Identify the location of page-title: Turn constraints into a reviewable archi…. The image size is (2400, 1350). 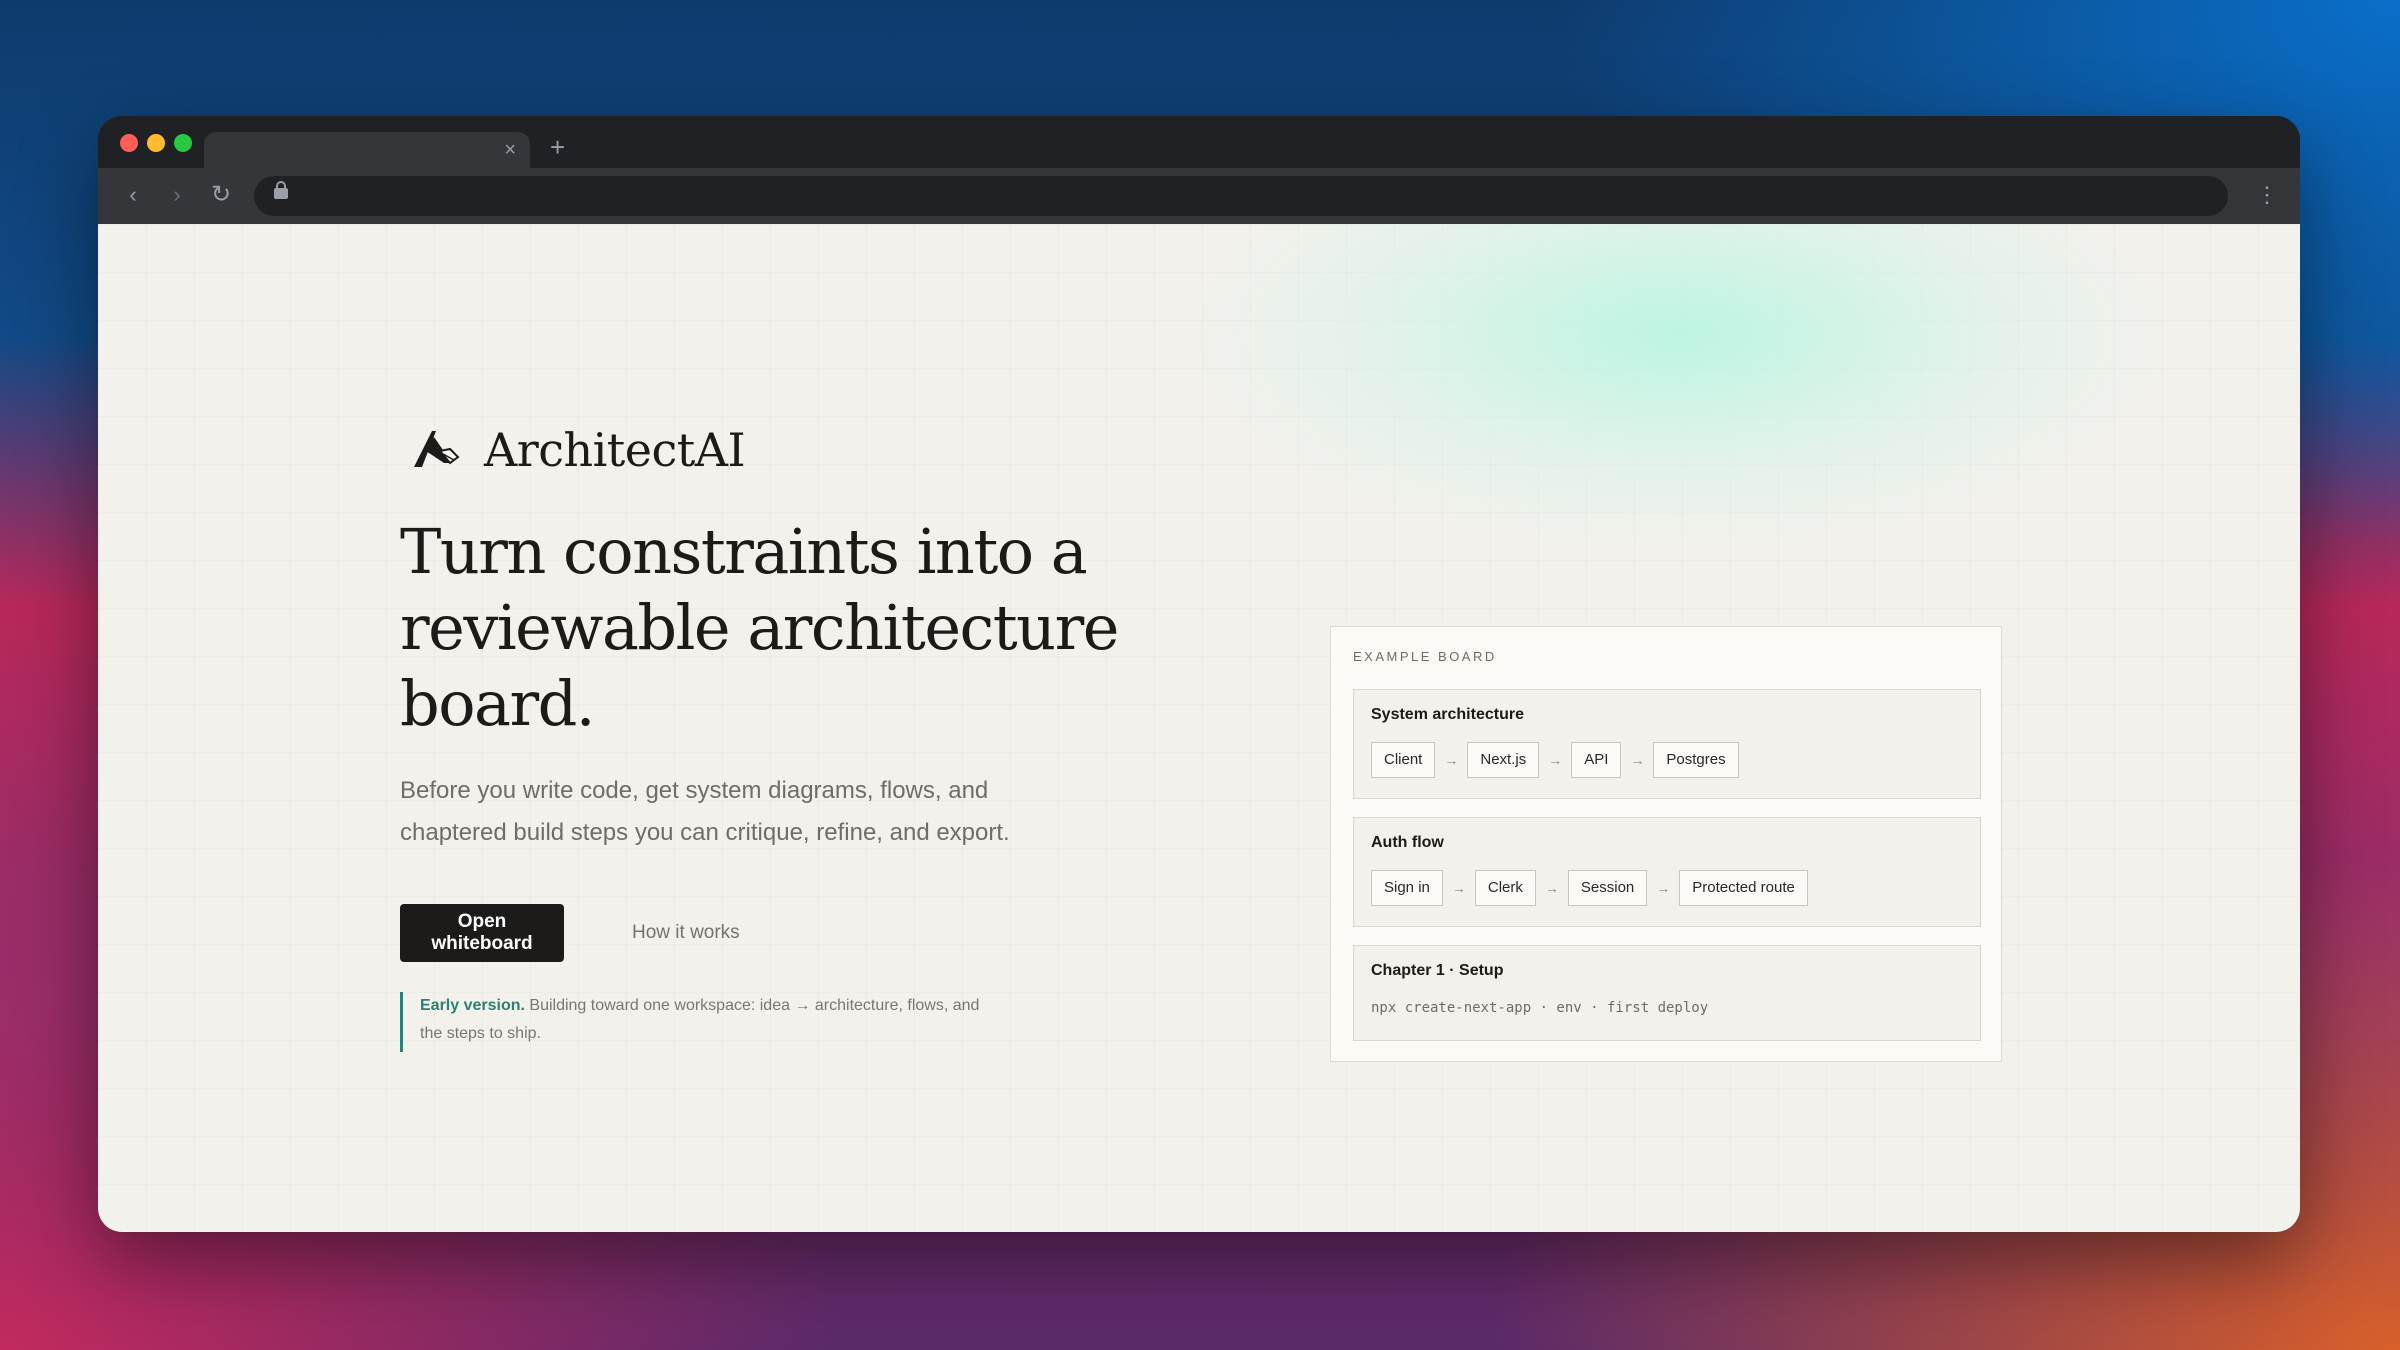
(759, 627).